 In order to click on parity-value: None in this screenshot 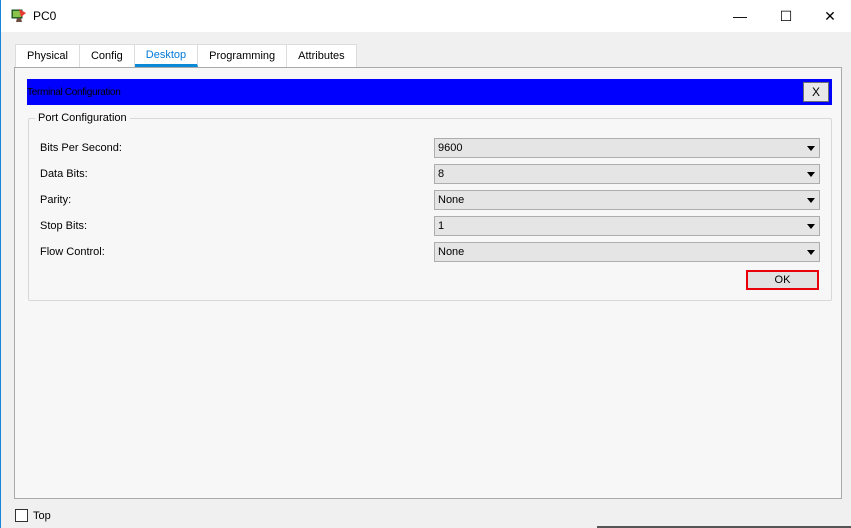, I will do `click(451, 200)`.